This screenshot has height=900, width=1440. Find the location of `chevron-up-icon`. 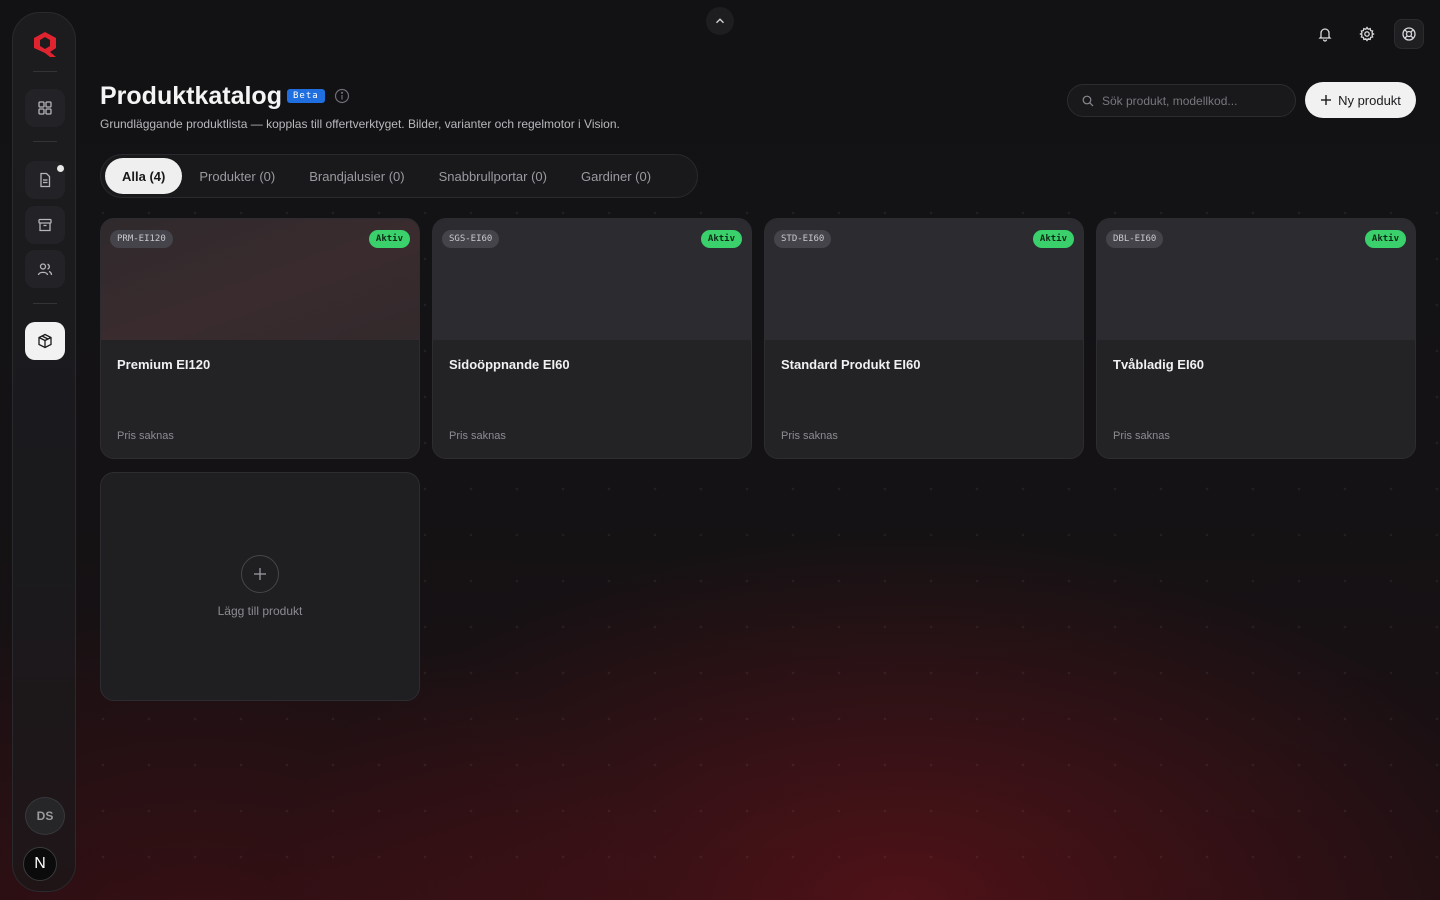

chevron-up-icon is located at coordinates (720, 21).